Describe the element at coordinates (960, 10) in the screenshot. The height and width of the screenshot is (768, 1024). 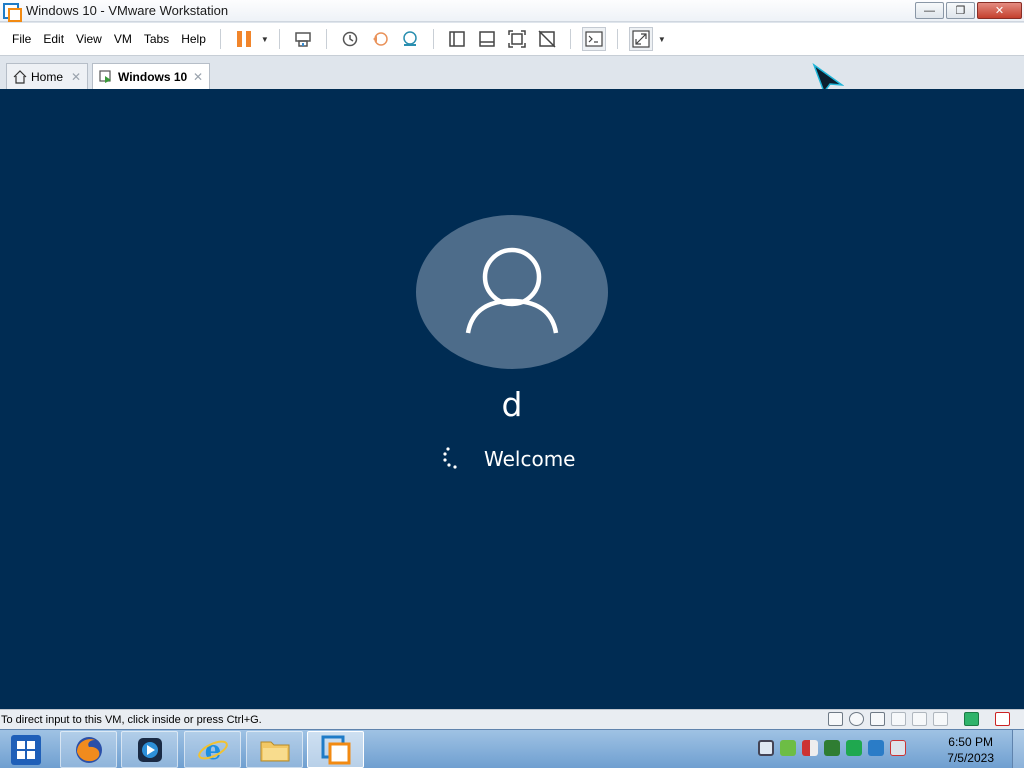
I see `restore-button: ❐` at that location.